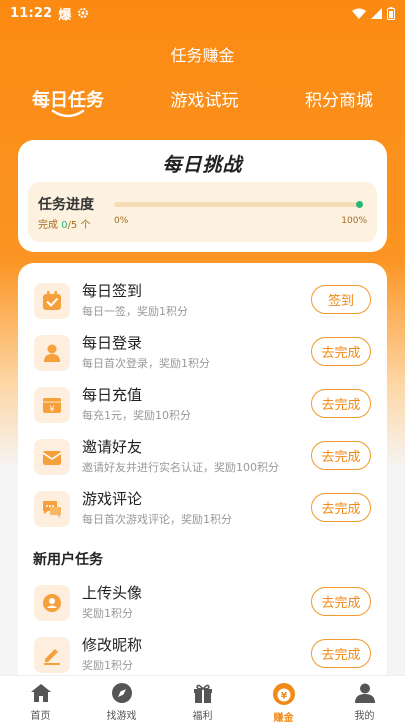  What do you see at coordinates (112, 291) in the screenshot?
I see `task-title: 每日签到` at bounding box center [112, 291].